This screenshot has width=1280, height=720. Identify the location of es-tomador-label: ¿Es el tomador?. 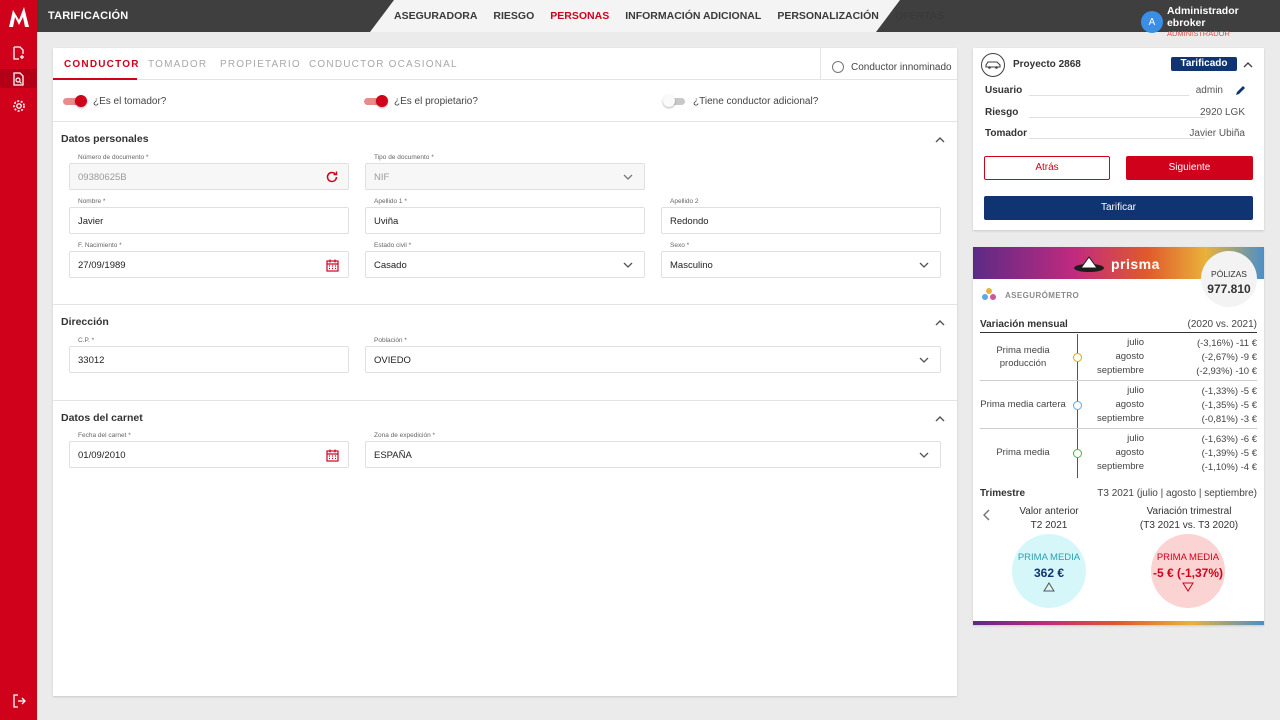
(130, 101).